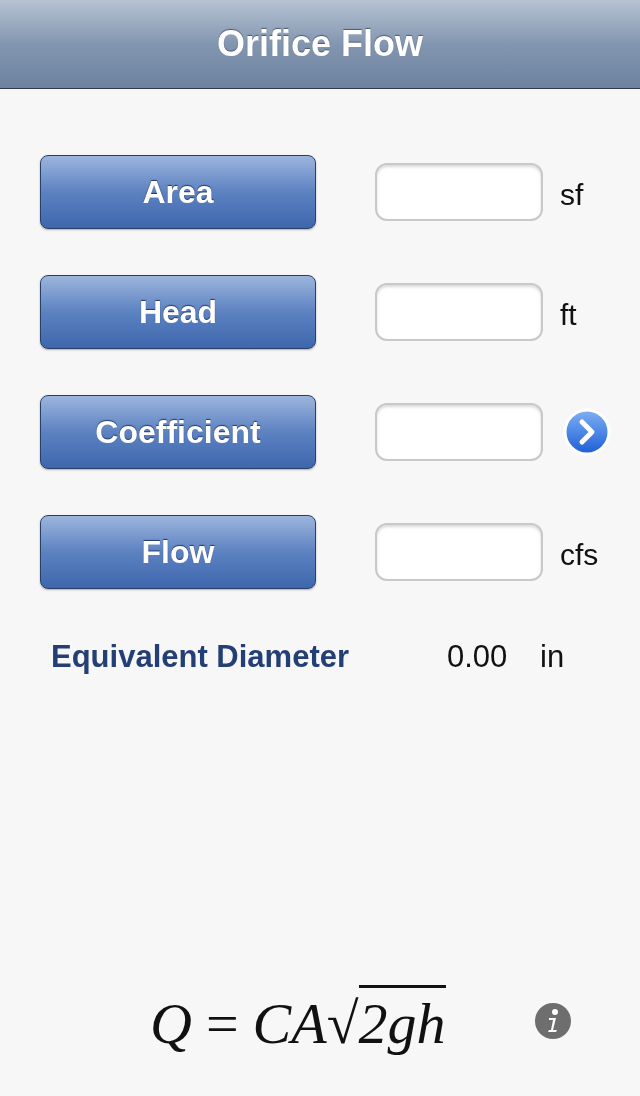 This screenshot has height=1096, width=640. What do you see at coordinates (568, 314) in the screenshot?
I see `unit-label: ft` at bounding box center [568, 314].